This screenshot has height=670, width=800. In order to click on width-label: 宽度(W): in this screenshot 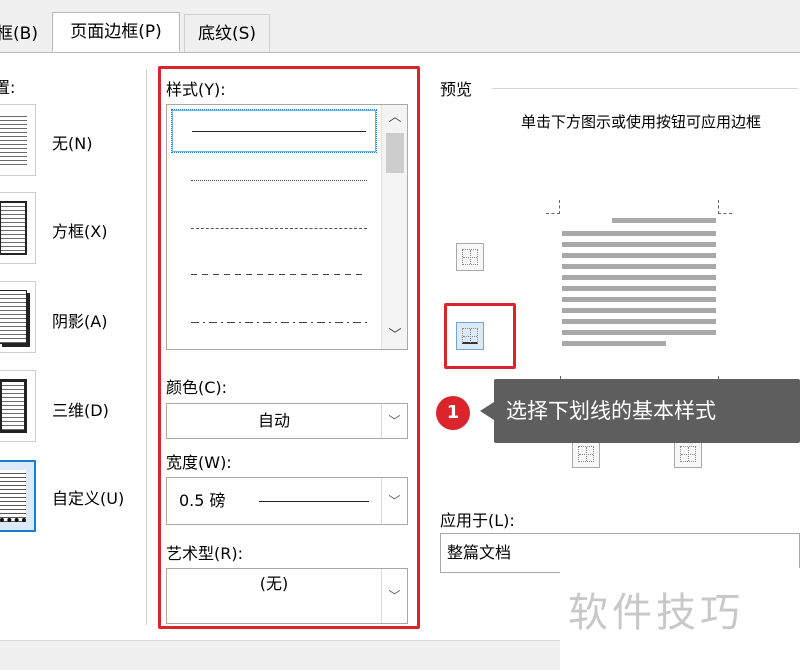, I will do `click(199, 462)`.